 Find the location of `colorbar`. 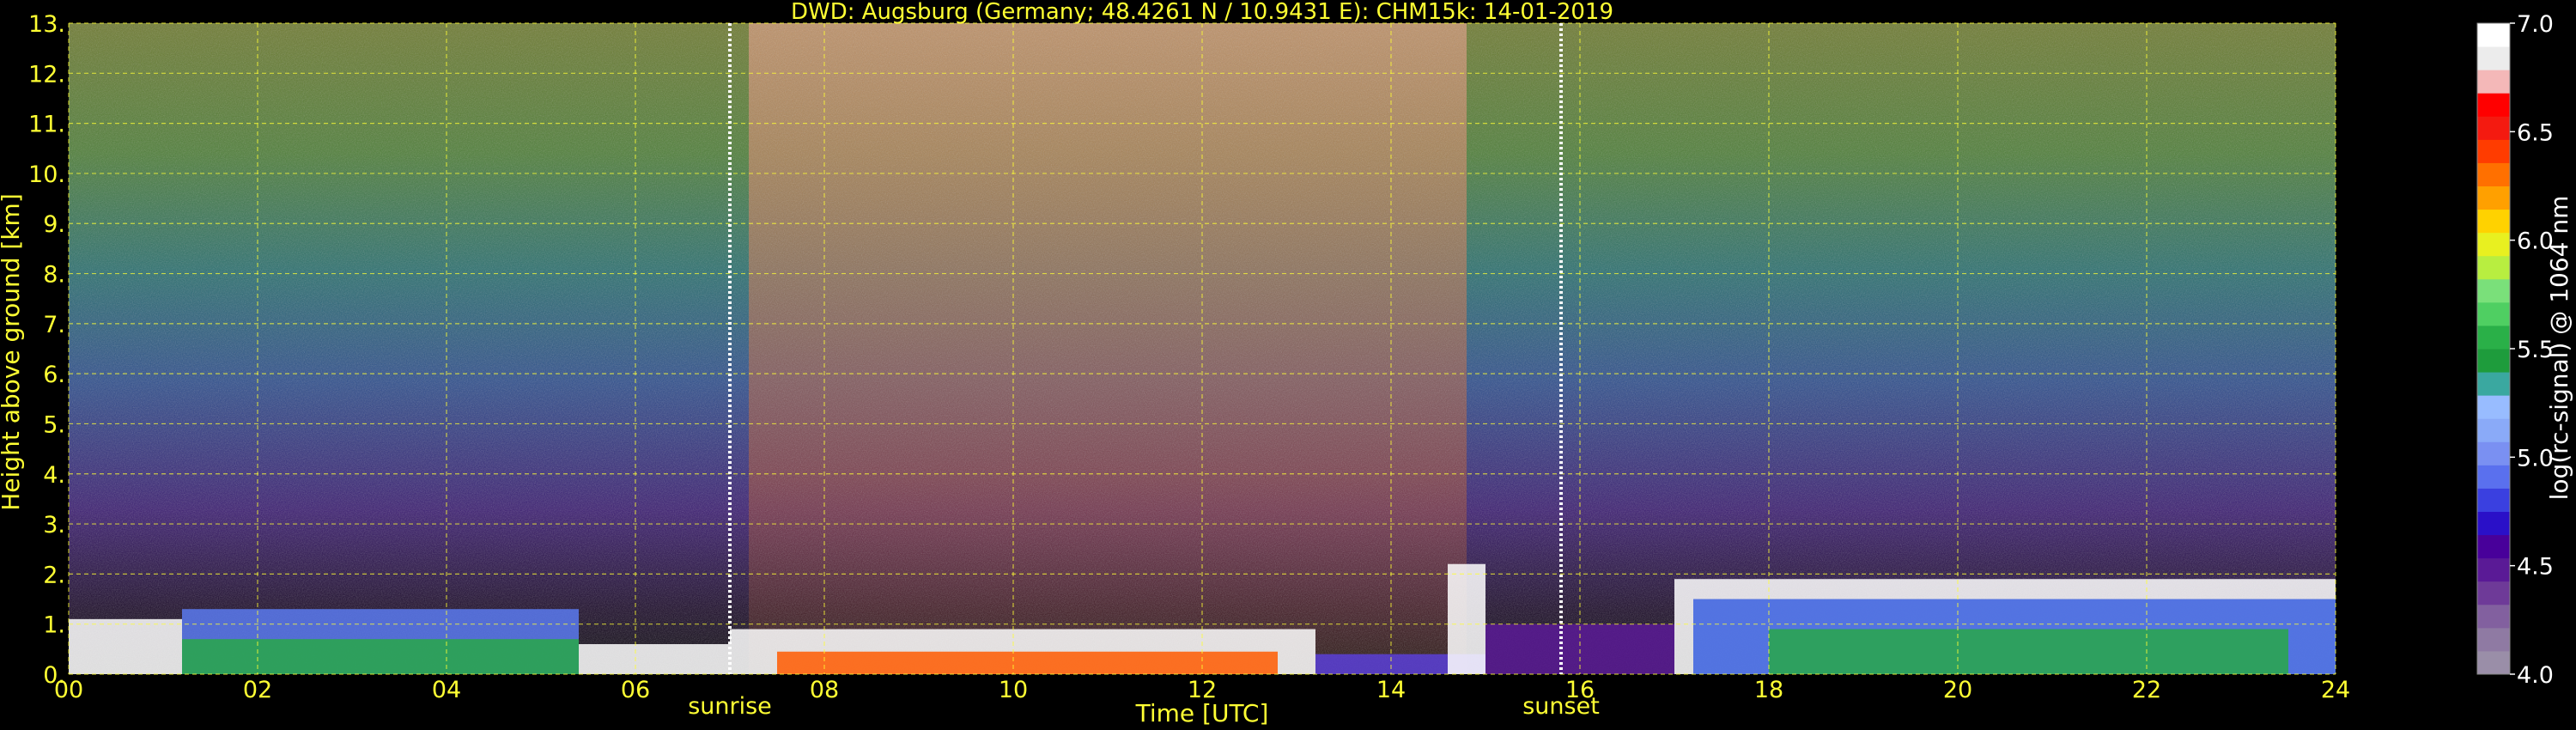

colorbar is located at coordinates (2493, 348).